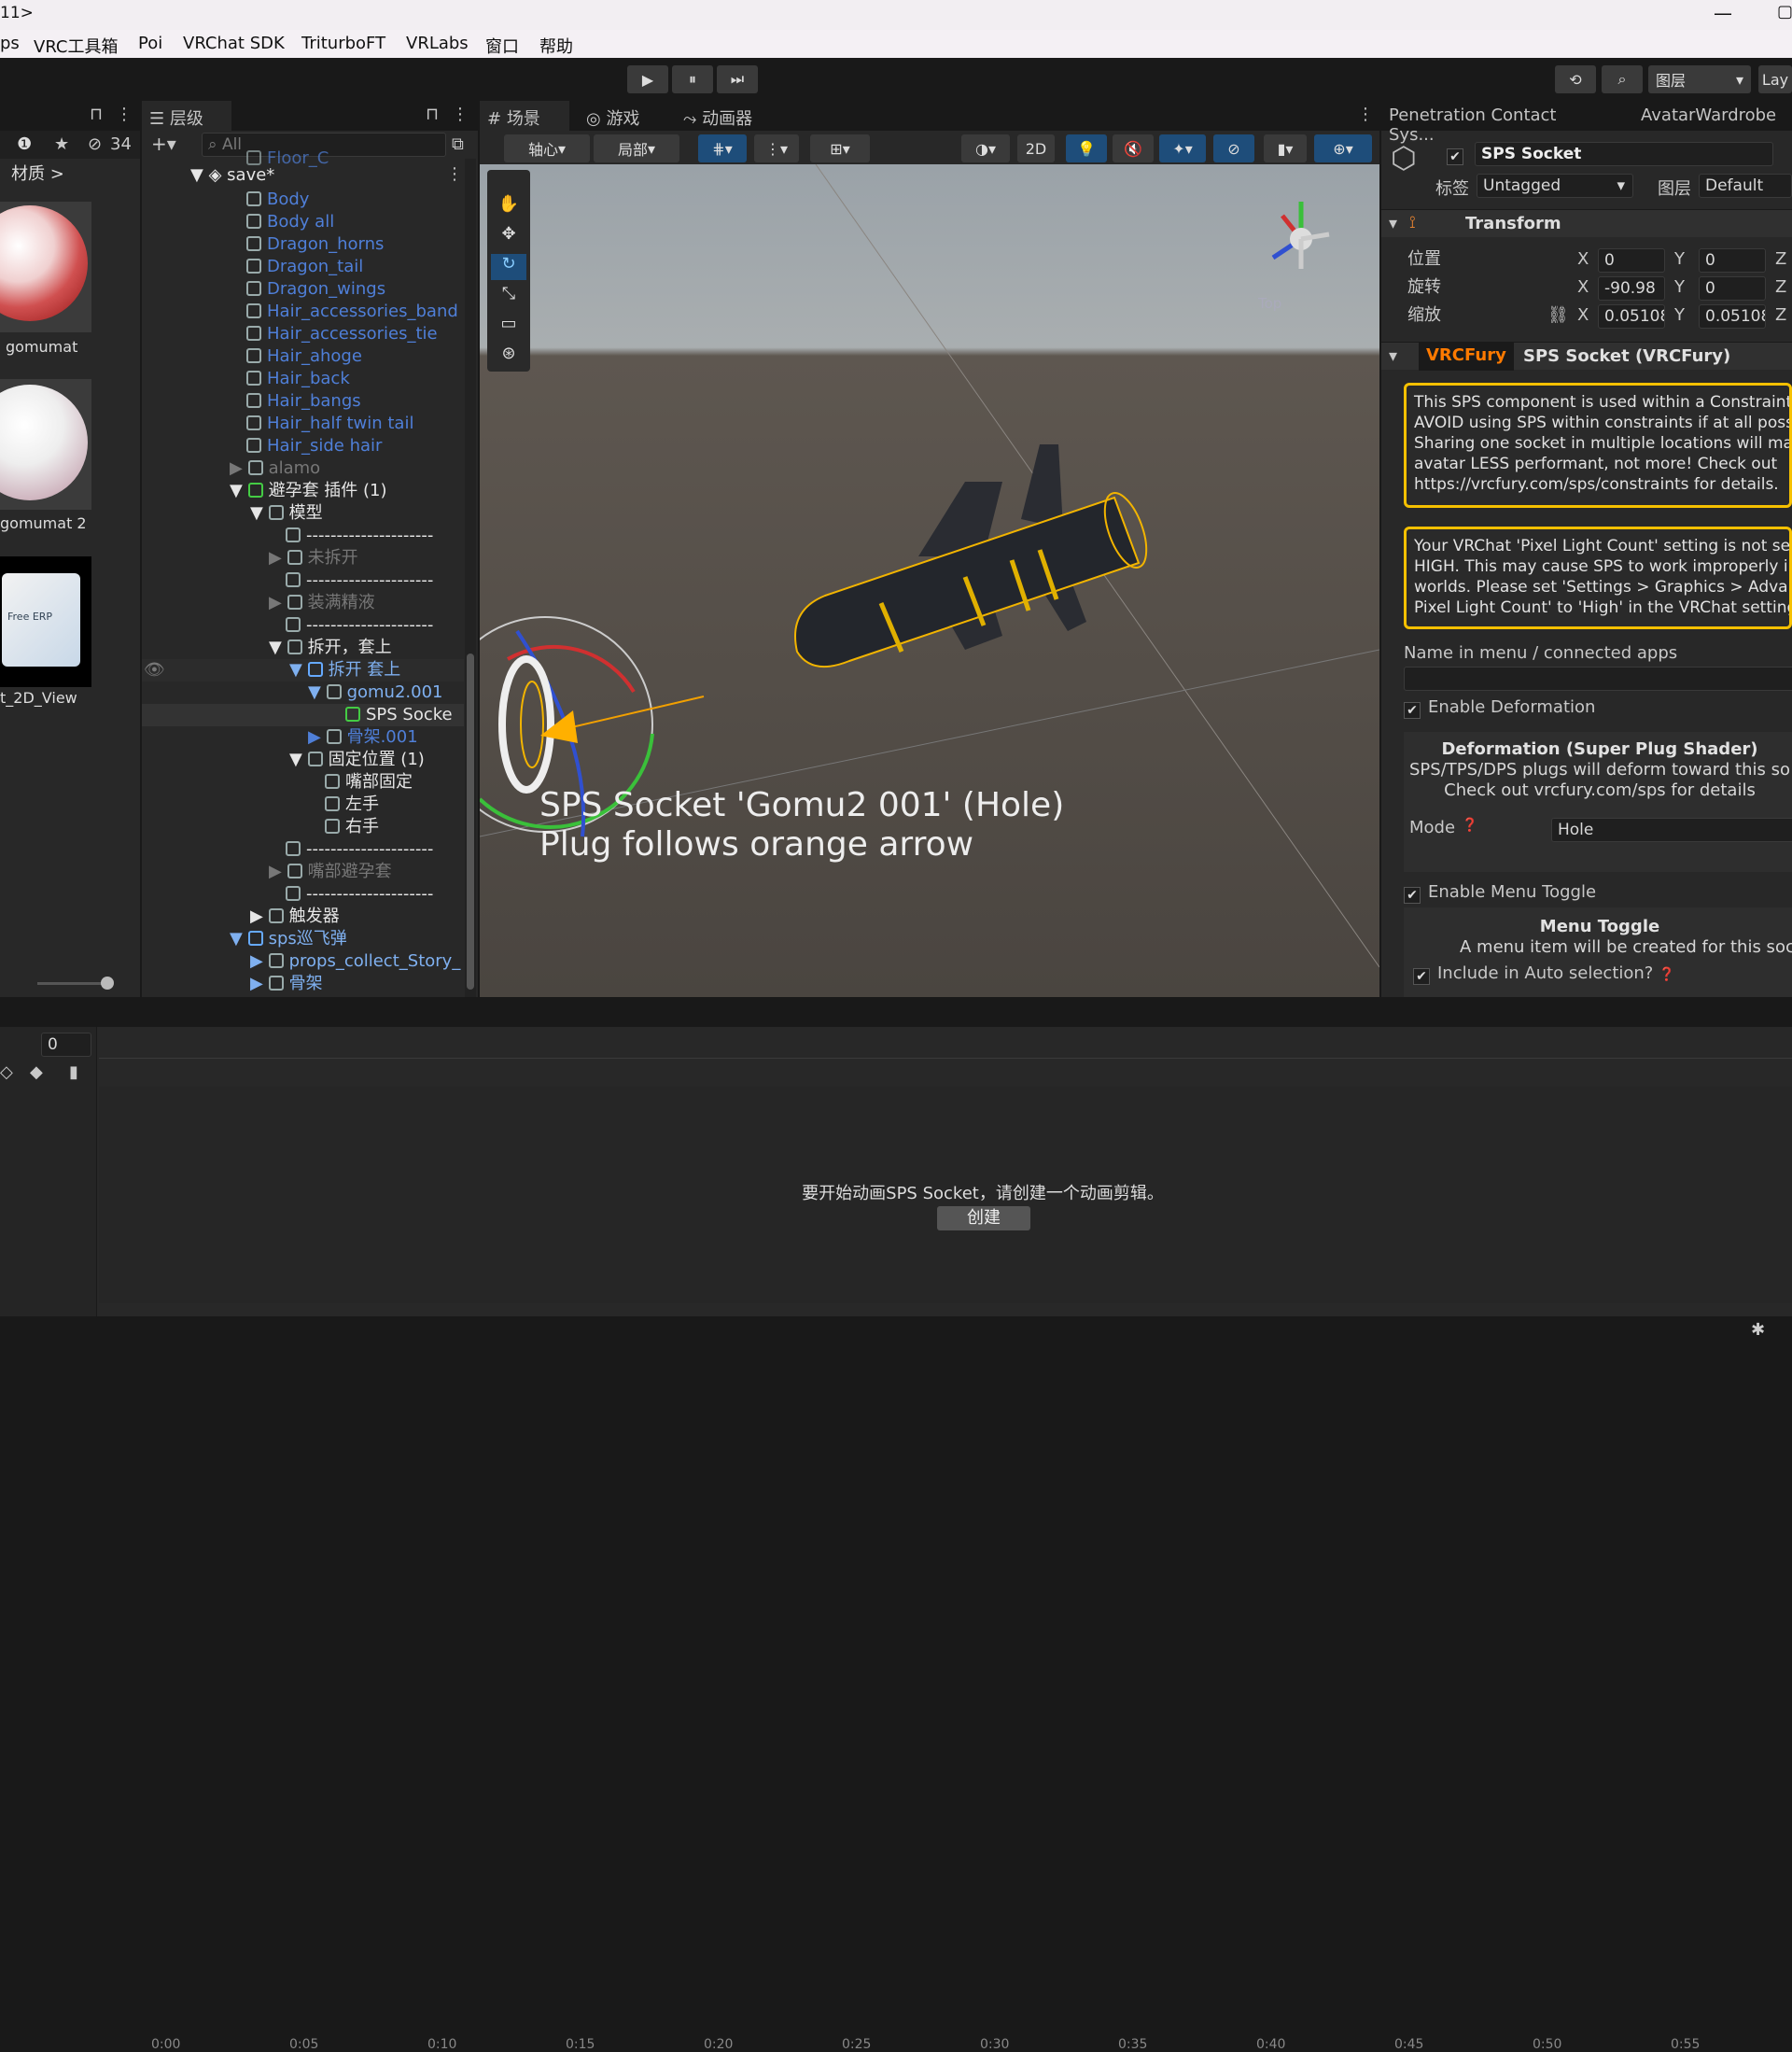 The image size is (1792, 2052). What do you see at coordinates (840, 148) in the screenshot?
I see `ruler-button: ⊞▾` at bounding box center [840, 148].